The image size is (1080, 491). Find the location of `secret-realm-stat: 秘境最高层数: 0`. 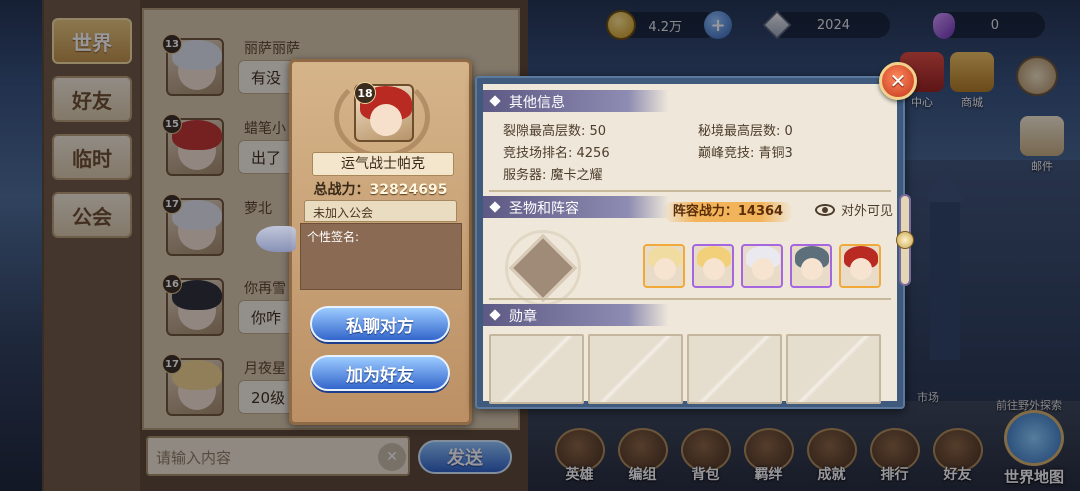

secret-realm-stat: 秘境最高层数: 0 is located at coordinates (745, 131).